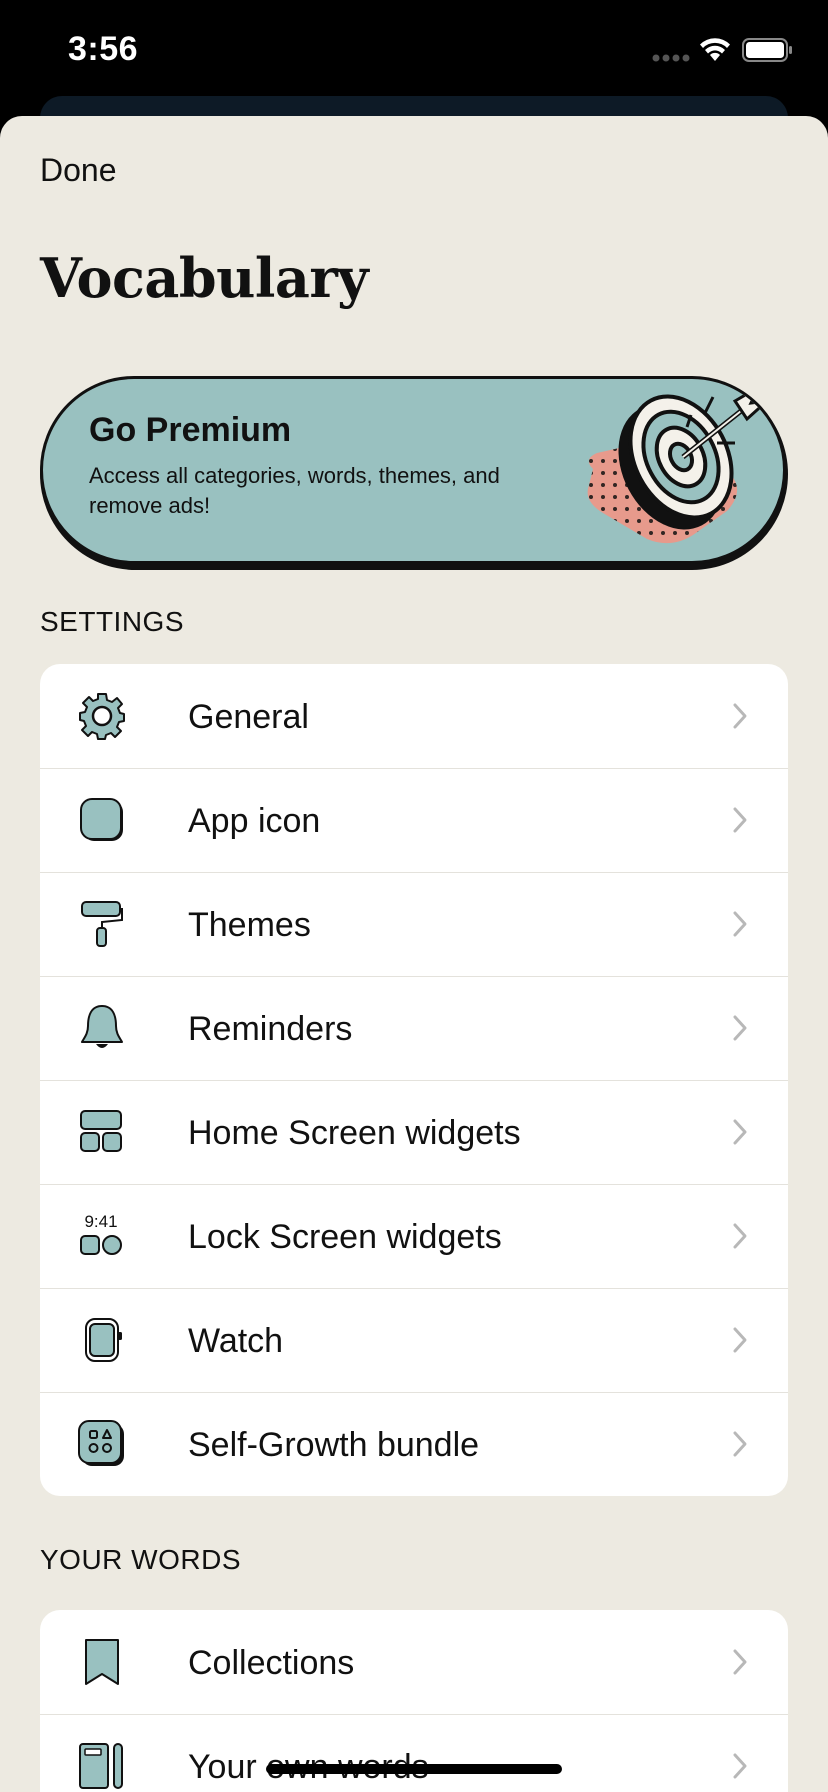 The height and width of the screenshot is (1792, 828). What do you see at coordinates (103, 49) in the screenshot?
I see `status-time: 3:56` at bounding box center [103, 49].